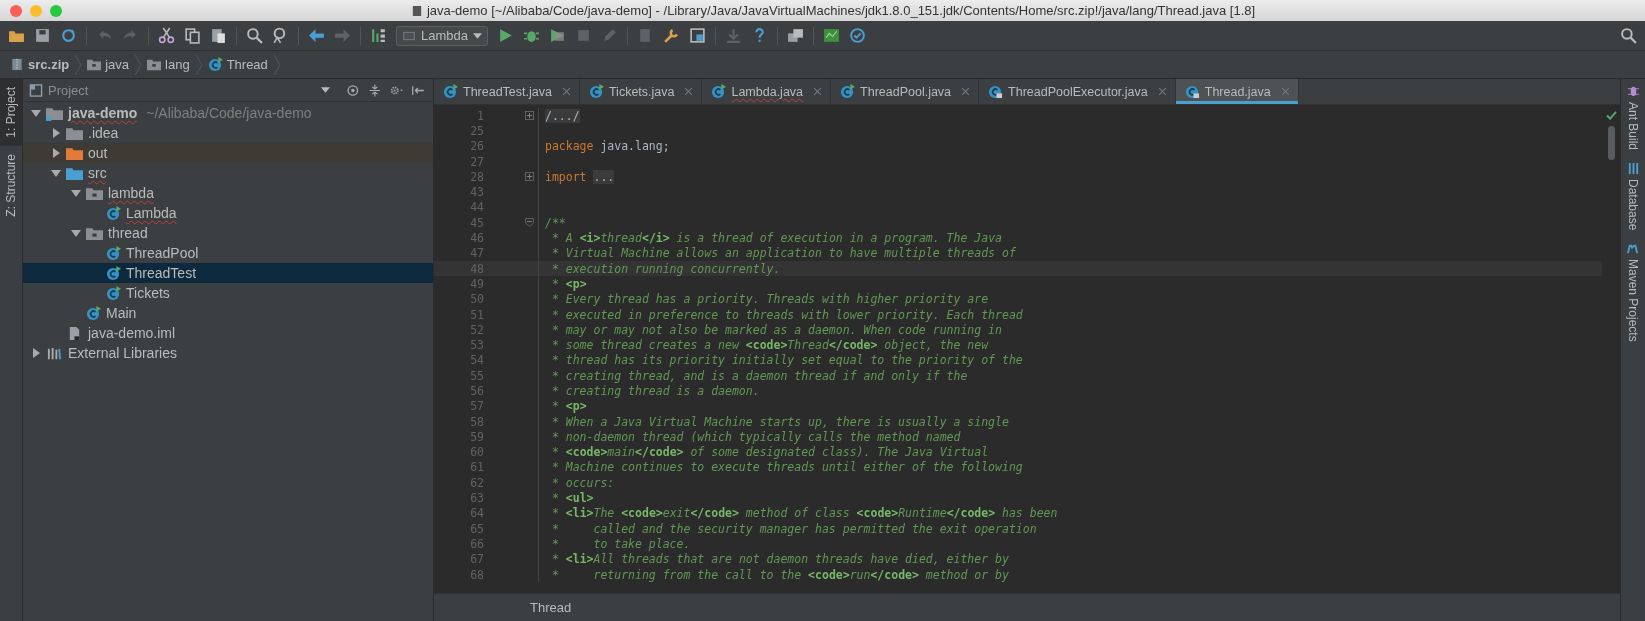 The width and height of the screenshot is (1645, 621). Describe the element at coordinates (228, 193) in the screenshot. I see `tree-item: lambda` at that location.